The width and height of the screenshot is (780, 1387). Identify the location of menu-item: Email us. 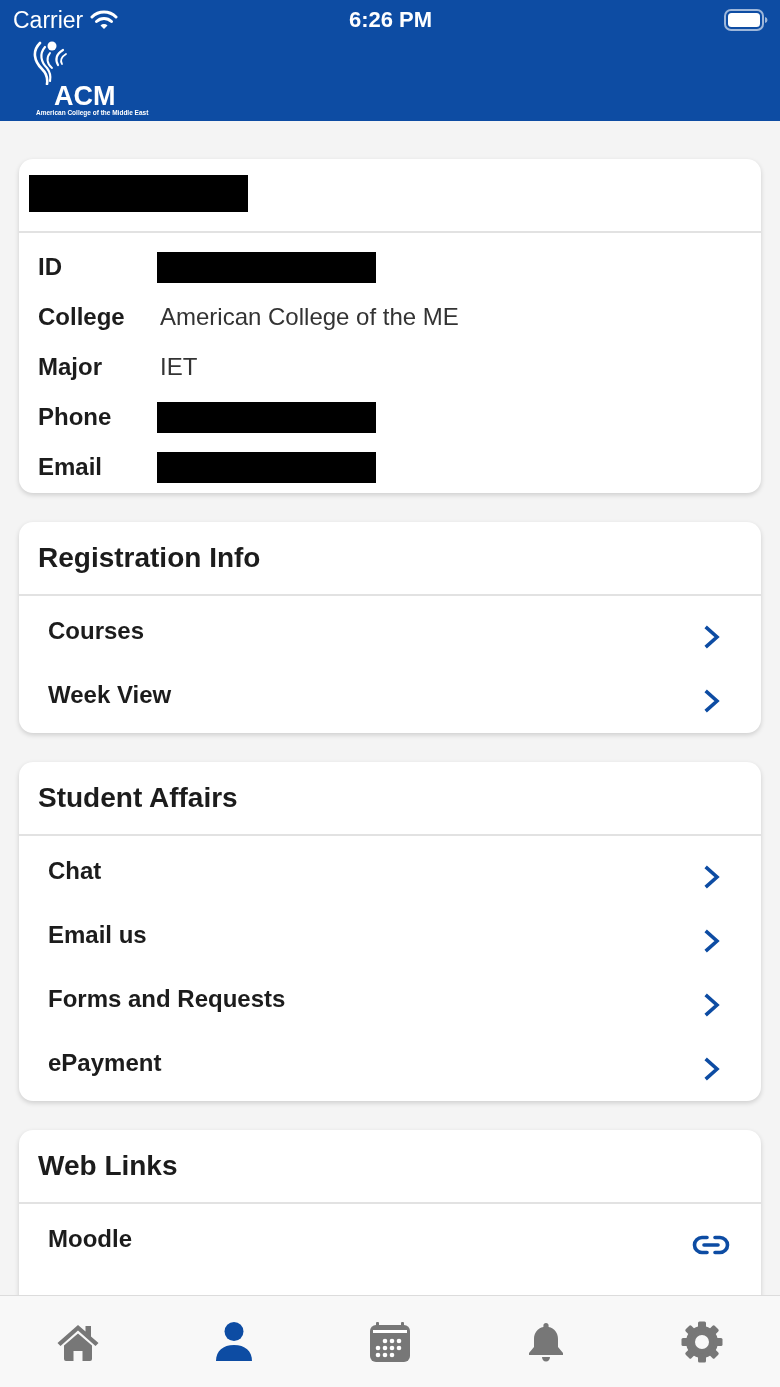
(390, 935).